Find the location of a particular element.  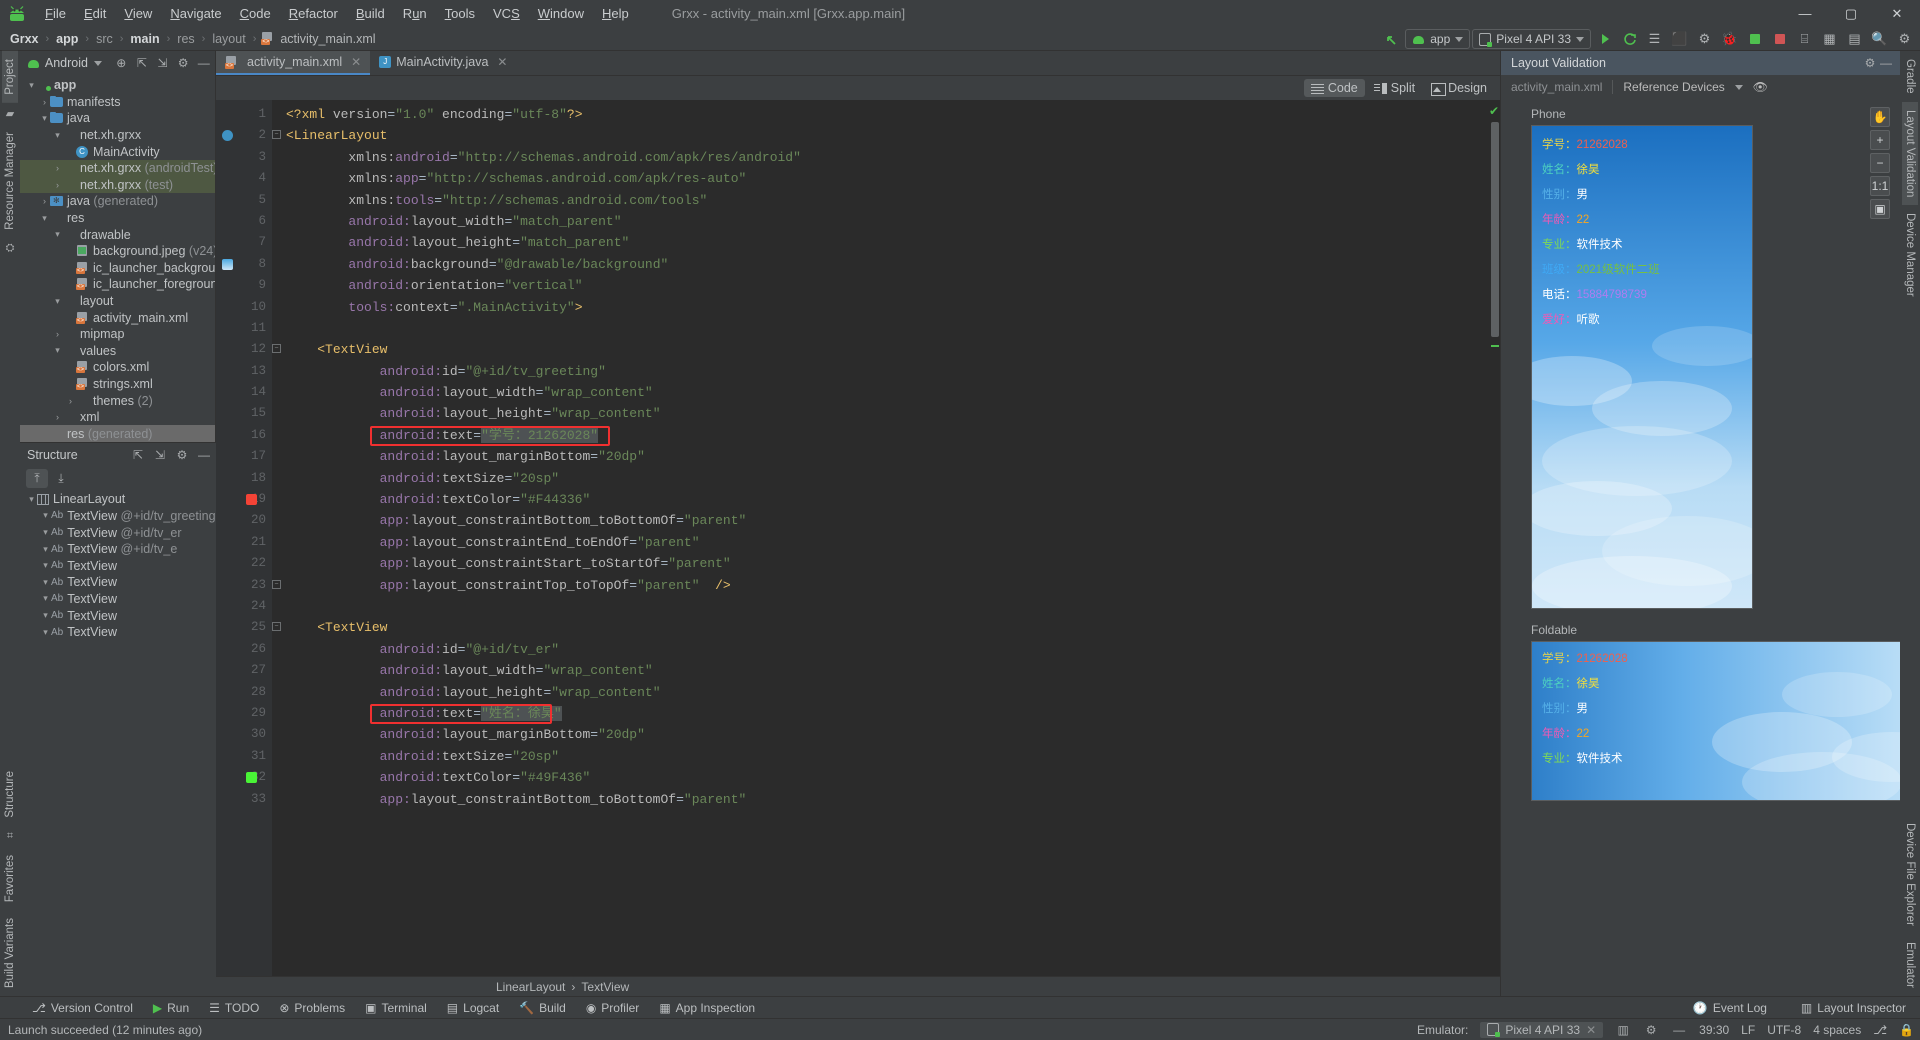

back-arrow-icon is located at coordinates (1391, 39).